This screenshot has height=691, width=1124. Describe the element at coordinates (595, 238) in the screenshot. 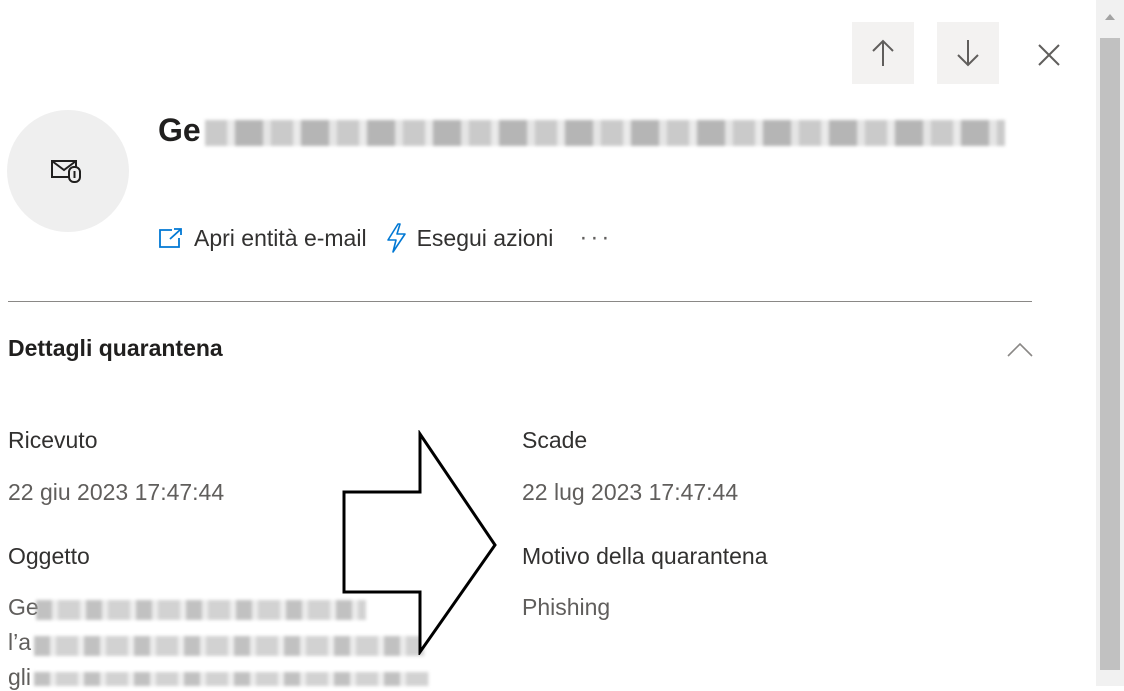

I see `more-options-button: ···` at that location.